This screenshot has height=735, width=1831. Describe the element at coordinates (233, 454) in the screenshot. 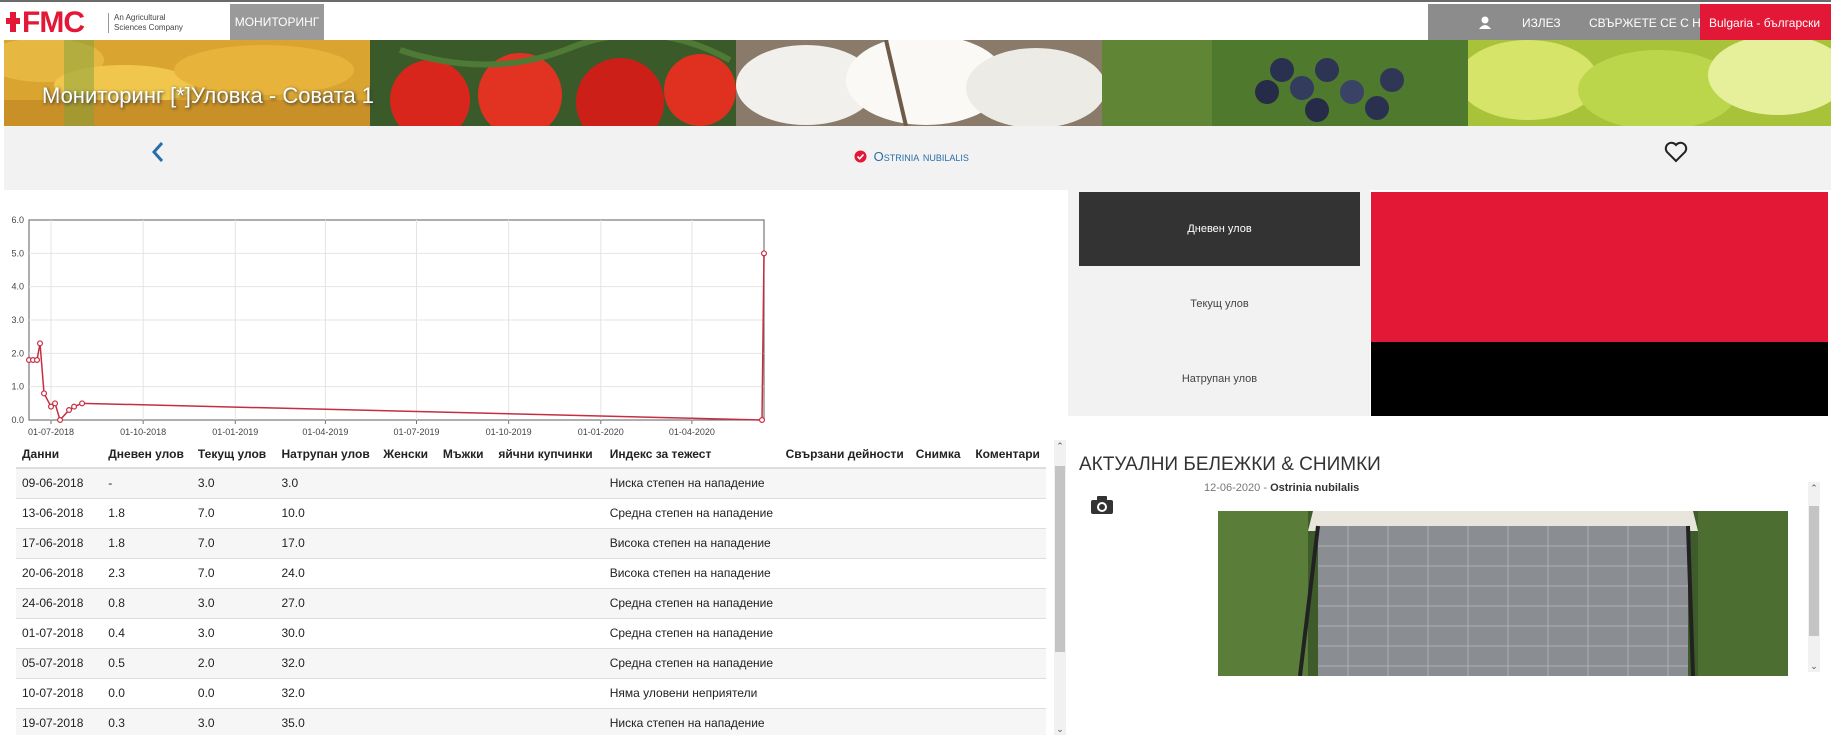

I see `column-header: Текущ улов` at that location.